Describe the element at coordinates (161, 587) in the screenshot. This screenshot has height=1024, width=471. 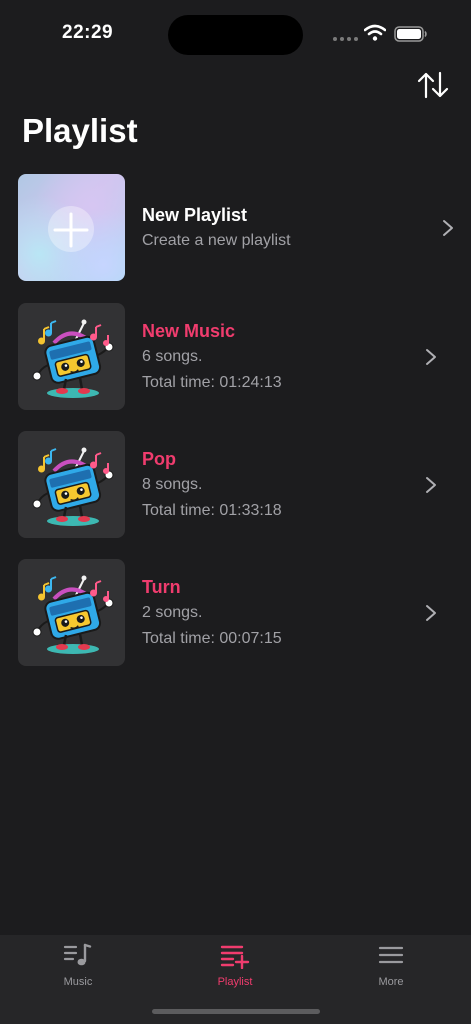
I see `playlist-name: Turn` at that location.